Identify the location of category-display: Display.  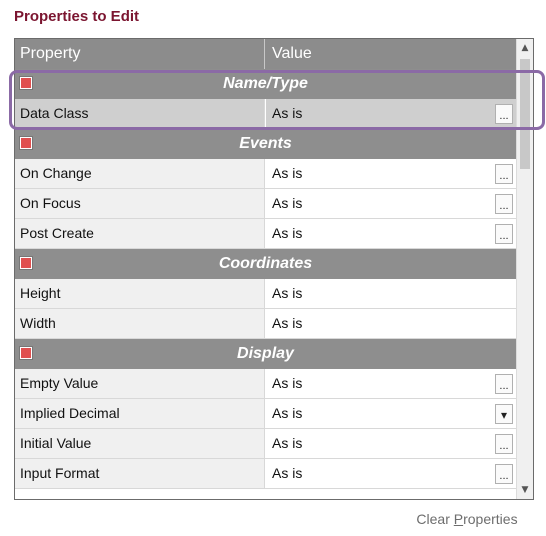
(274, 354).